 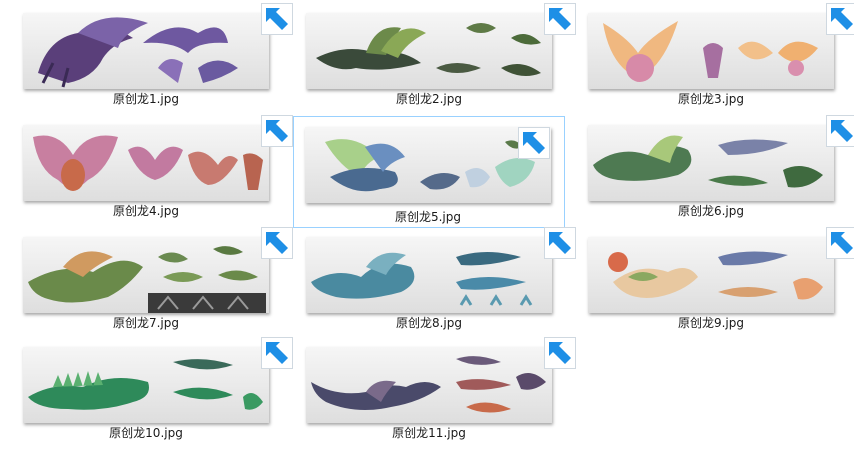 What do you see at coordinates (429, 99) in the screenshot?
I see `file-name-label: 原创龙2.jpg` at bounding box center [429, 99].